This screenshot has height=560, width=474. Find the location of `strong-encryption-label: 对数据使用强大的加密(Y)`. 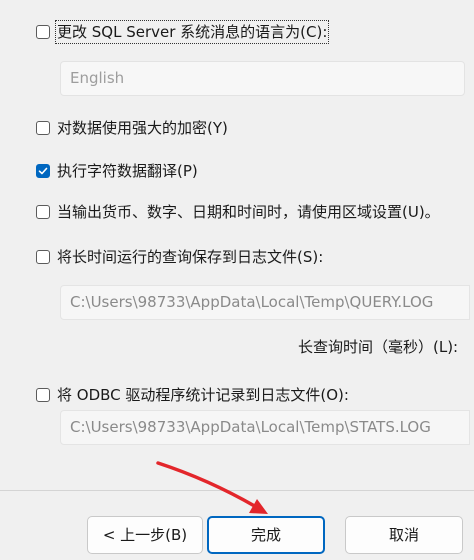

strong-encryption-label: 对数据使用强大的加密(Y) is located at coordinates (142, 128).